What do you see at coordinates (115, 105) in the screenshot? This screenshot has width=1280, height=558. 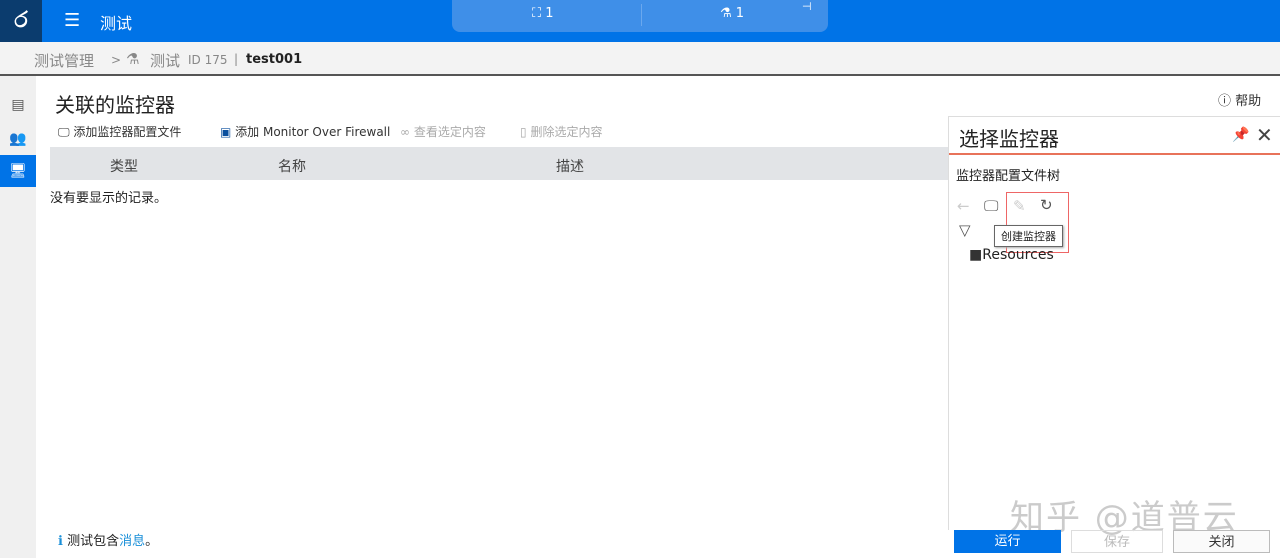 I see `page-title: 关联的监控器` at bounding box center [115, 105].